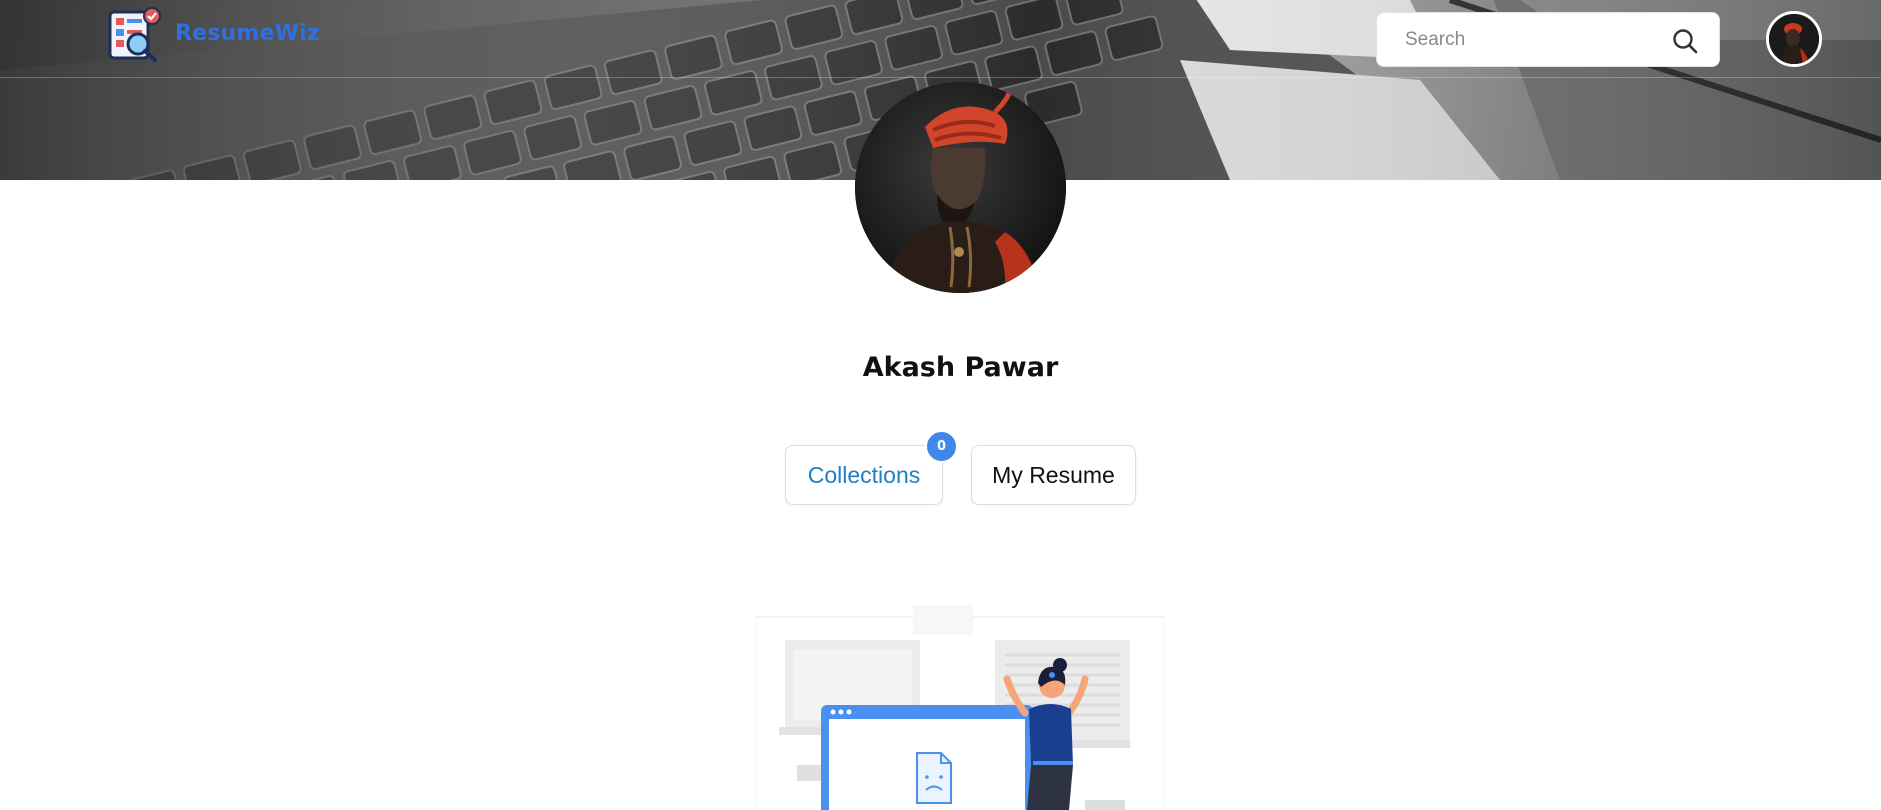 The width and height of the screenshot is (1881, 810). What do you see at coordinates (134, 34) in the screenshot?
I see `resume-magnifier-logo-icon` at bounding box center [134, 34].